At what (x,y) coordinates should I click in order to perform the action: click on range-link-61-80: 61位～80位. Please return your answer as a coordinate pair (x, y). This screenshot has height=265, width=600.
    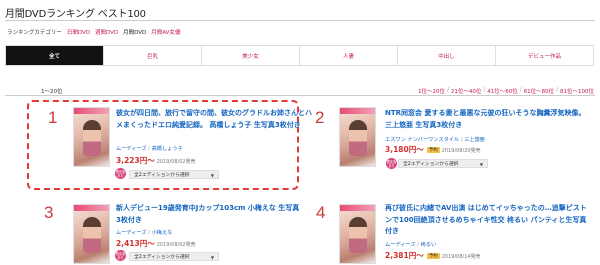
    Looking at the image, I should click on (539, 91).